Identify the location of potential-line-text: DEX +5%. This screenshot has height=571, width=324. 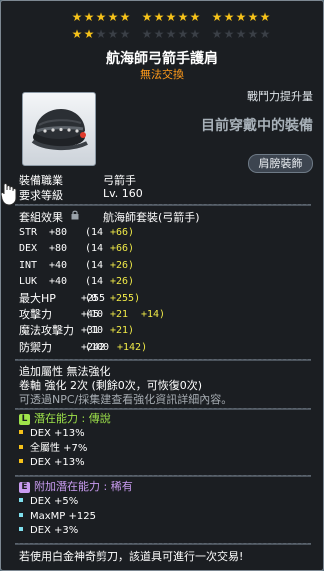
(54, 501).